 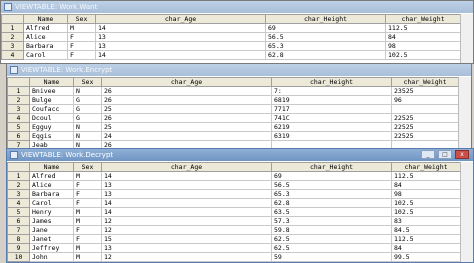 I want to click on table-cell: 83, so click(x=426, y=221).